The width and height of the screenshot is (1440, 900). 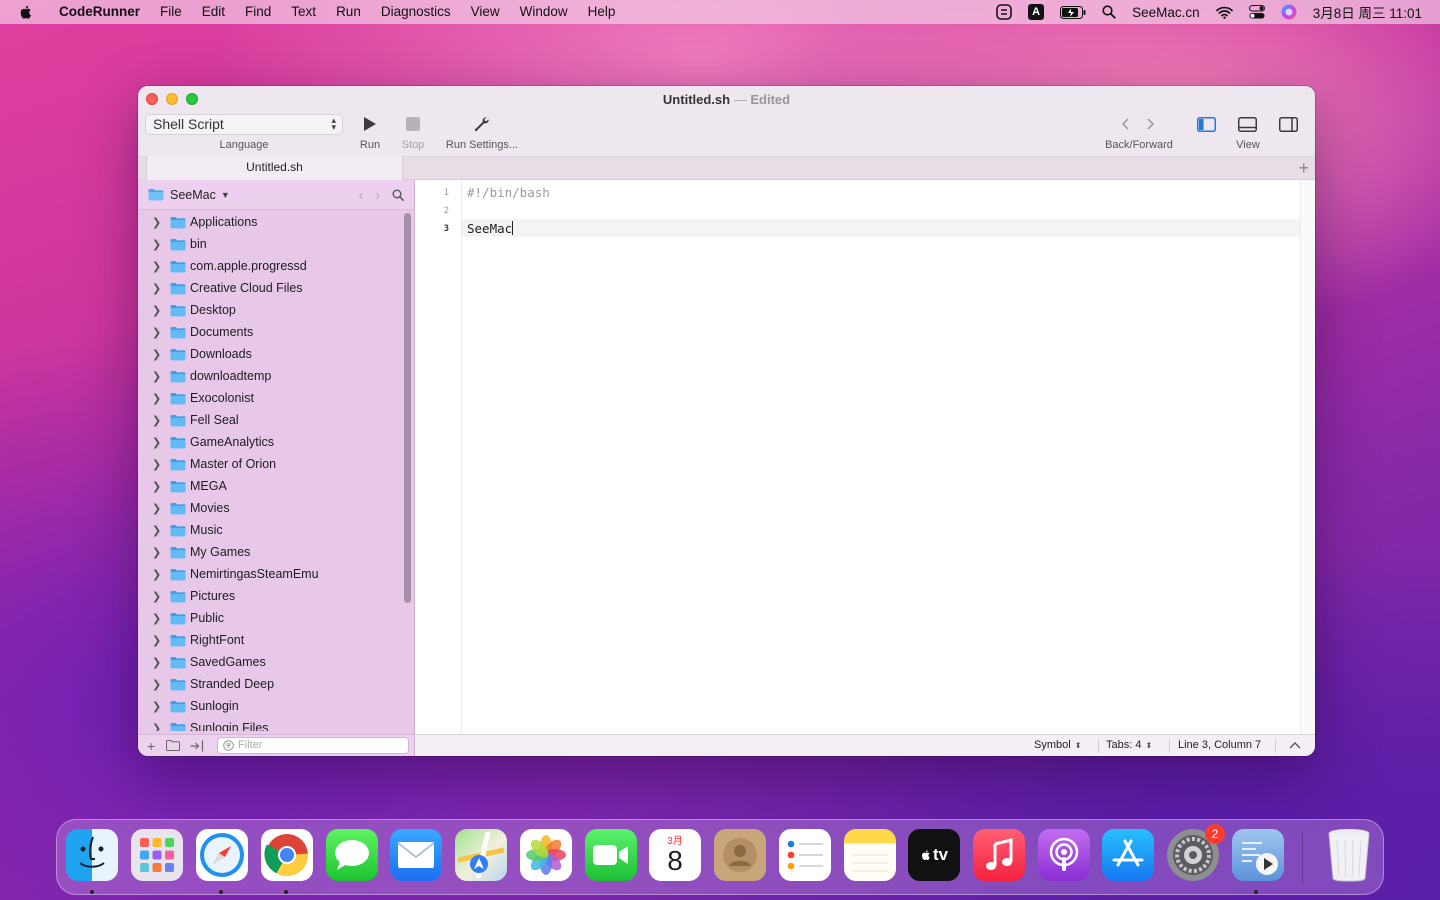 What do you see at coordinates (270, 618) in the screenshot?
I see `sidebar-folder-row: ❯ Public` at bounding box center [270, 618].